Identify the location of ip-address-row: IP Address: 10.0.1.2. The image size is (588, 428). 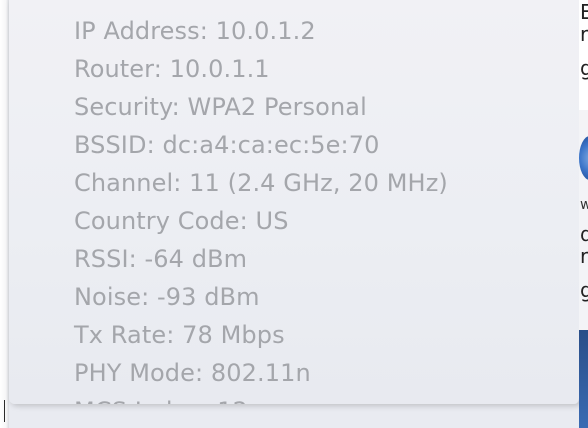
(195, 31).